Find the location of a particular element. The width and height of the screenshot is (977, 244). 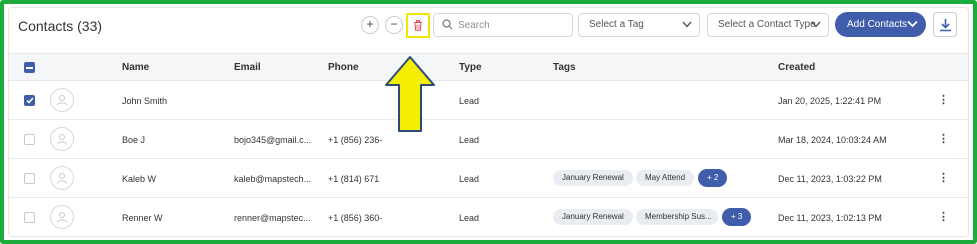

add-contacts-label: Add Contacts is located at coordinates (877, 24).